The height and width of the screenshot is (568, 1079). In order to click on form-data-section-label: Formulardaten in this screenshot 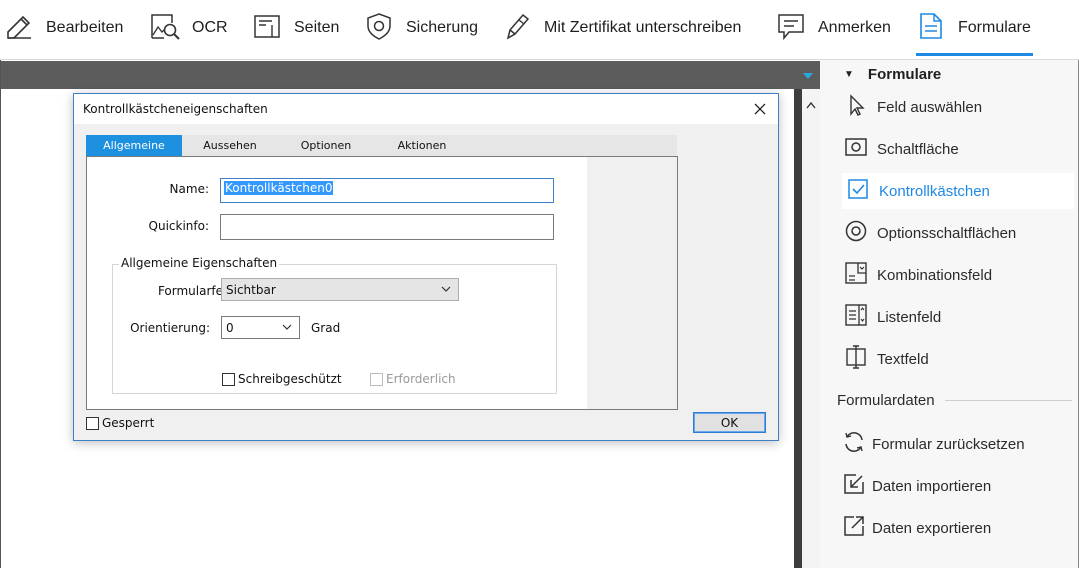, I will do `click(886, 400)`.